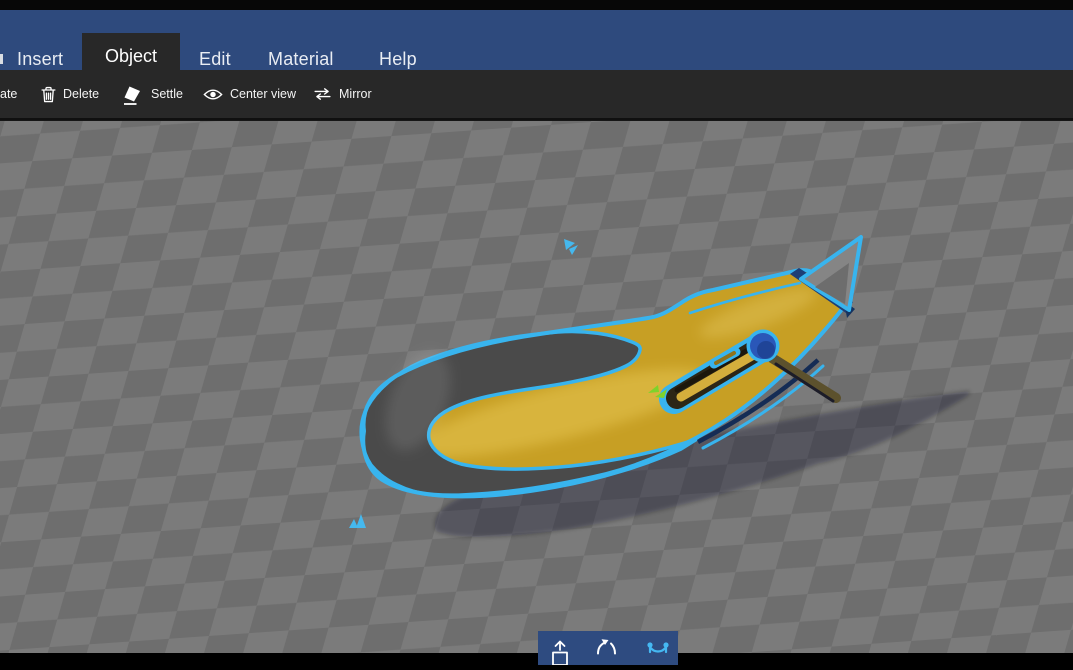 This screenshot has height=670, width=1073. What do you see at coordinates (766, 350) in the screenshot?
I see `slider-button-shade` at bounding box center [766, 350].